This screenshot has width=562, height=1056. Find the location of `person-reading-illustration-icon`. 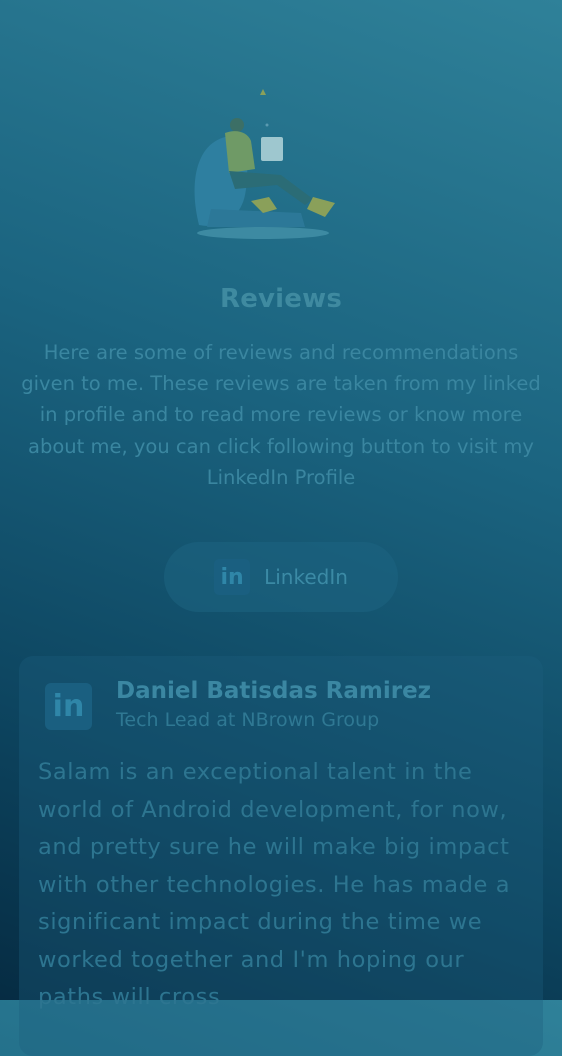

person-reading-illustration-icon is located at coordinates (264, 164).